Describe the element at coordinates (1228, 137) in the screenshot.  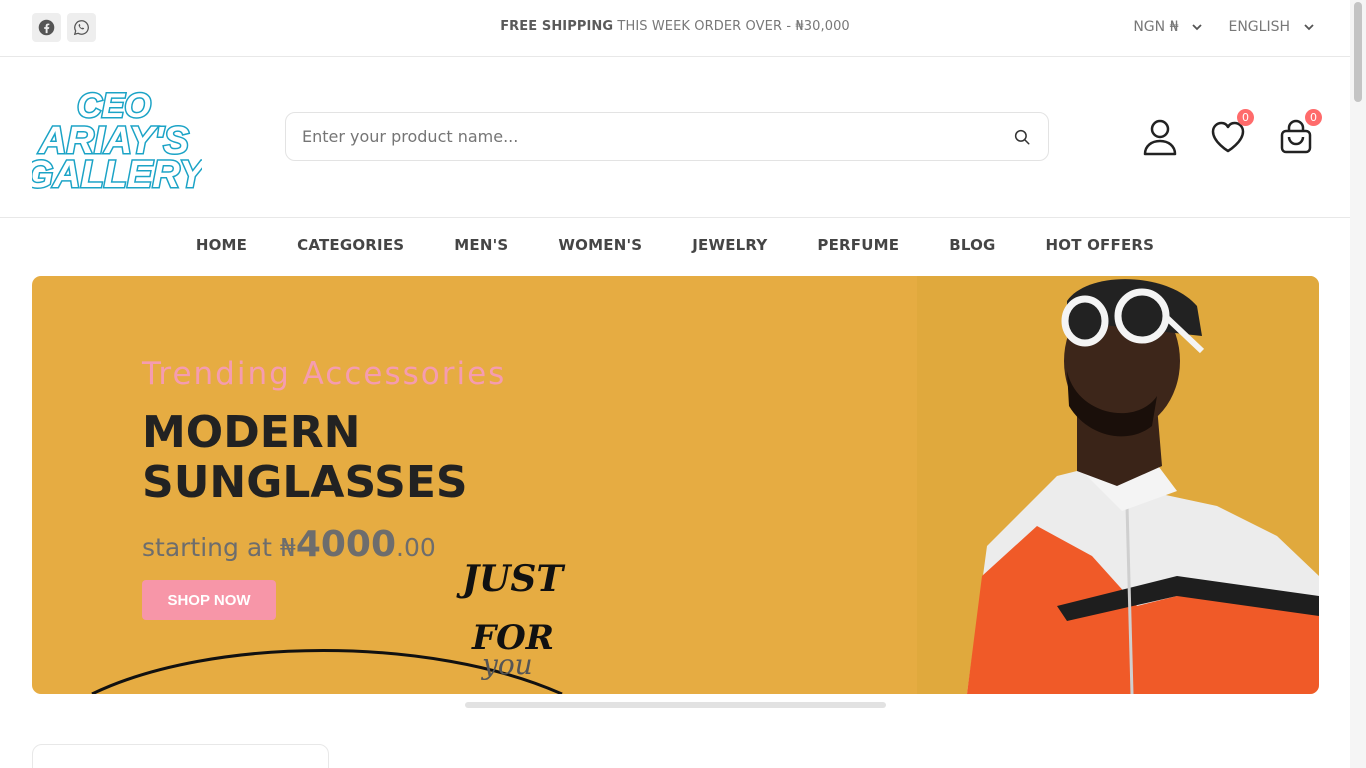
I see `heart-icon` at that location.